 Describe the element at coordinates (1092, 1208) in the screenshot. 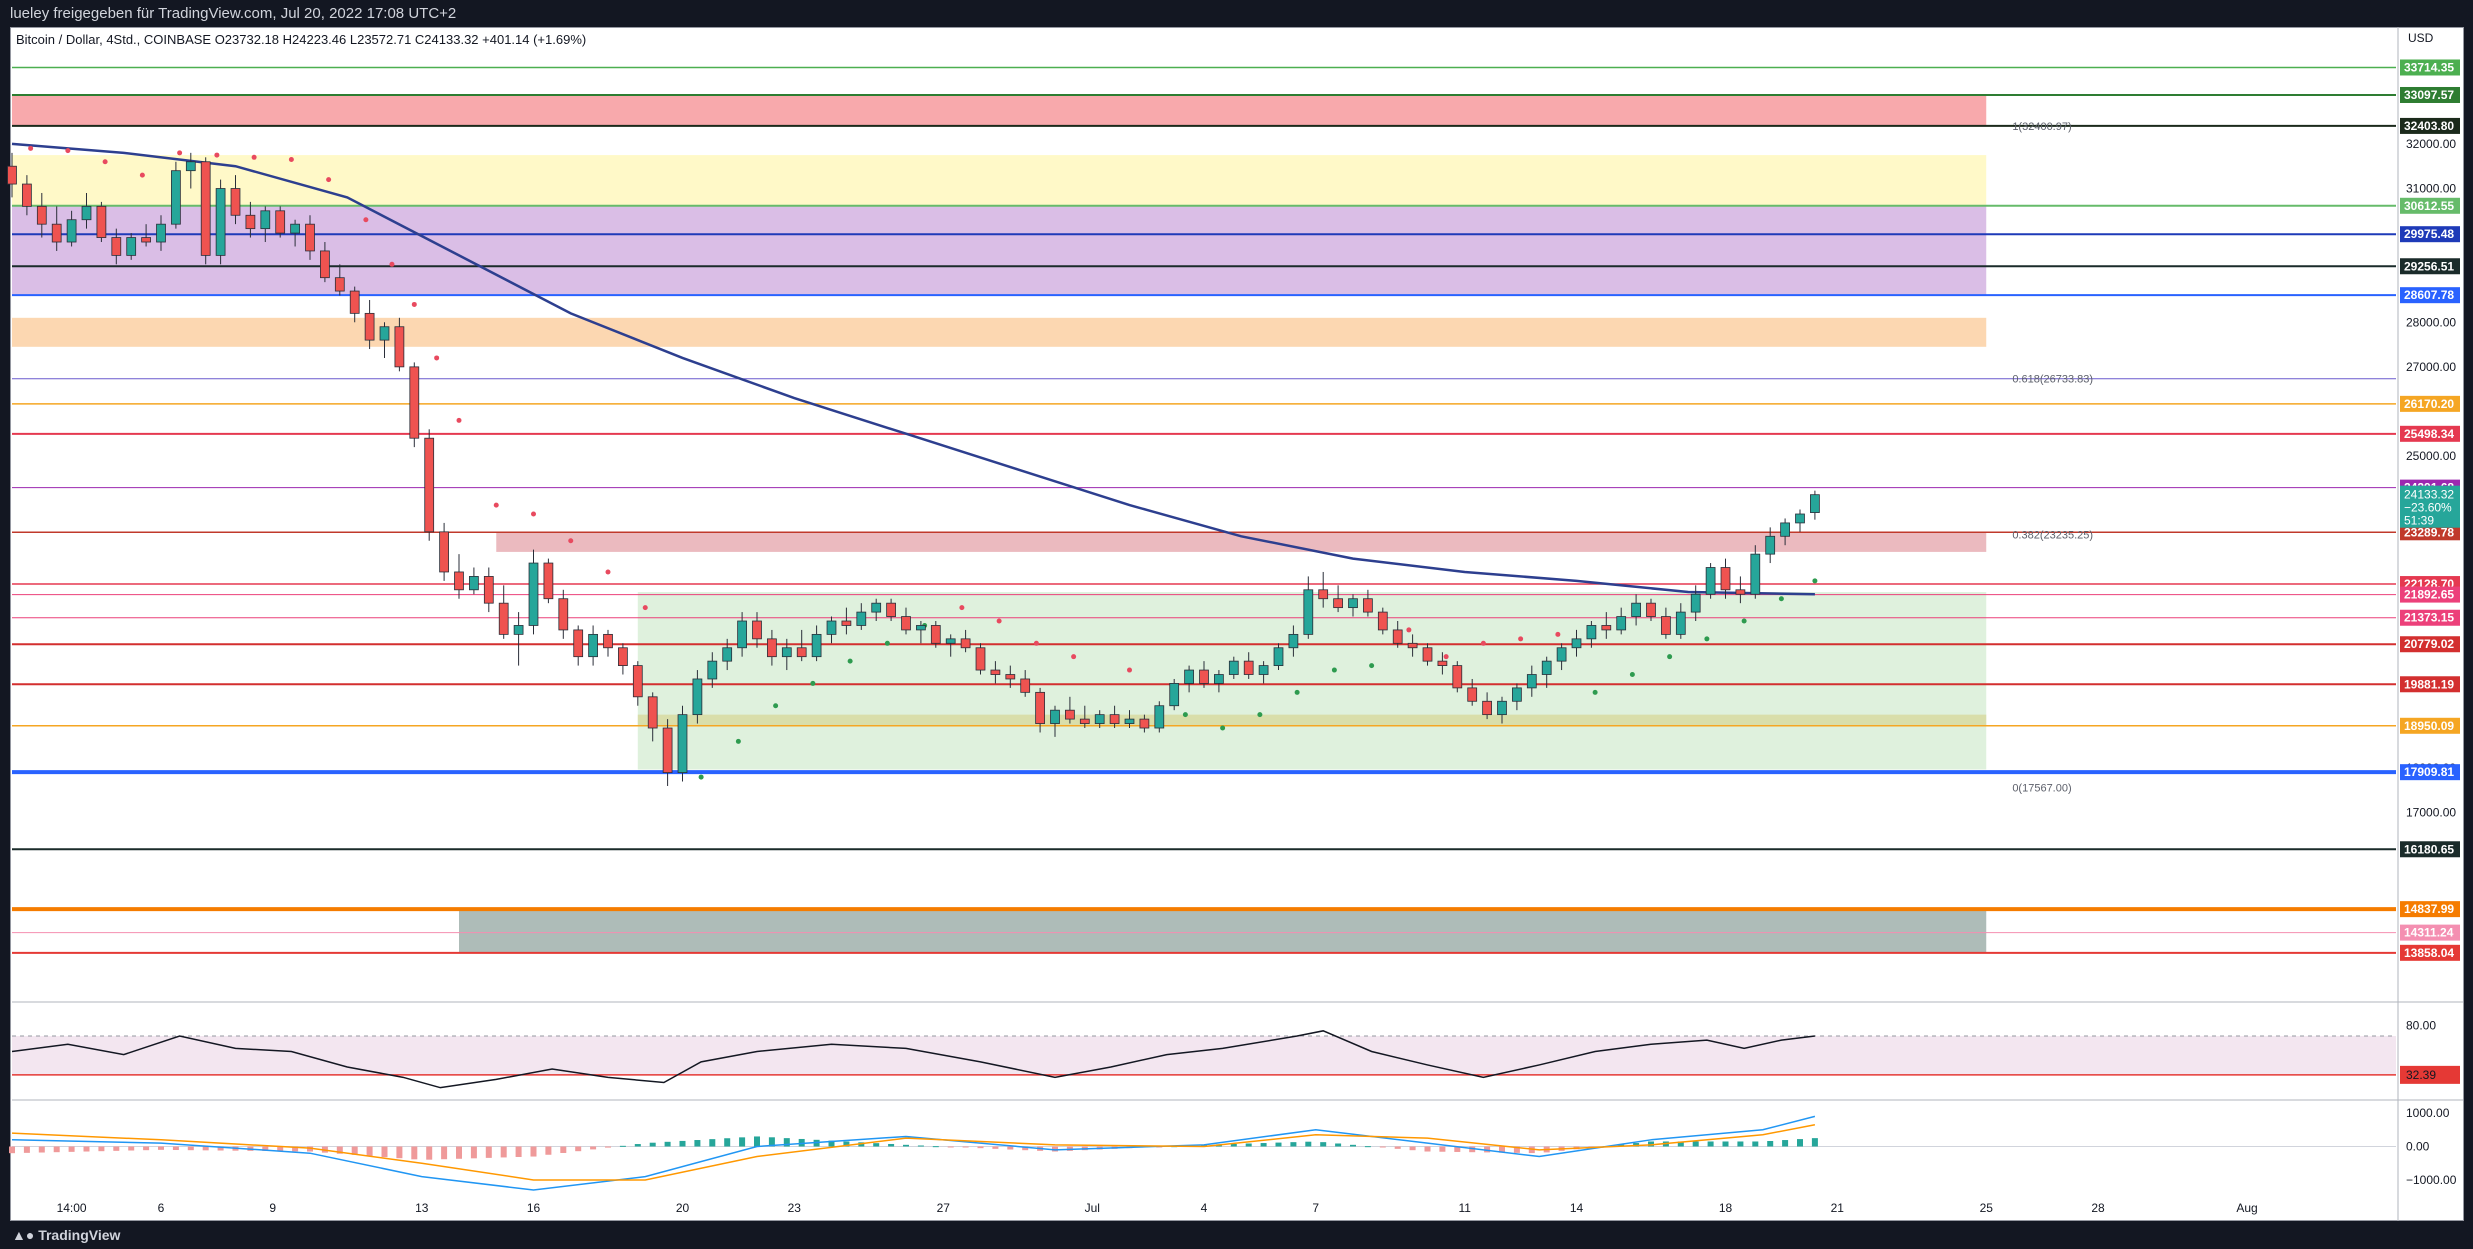

I see `time-tick-label: Jul` at that location.